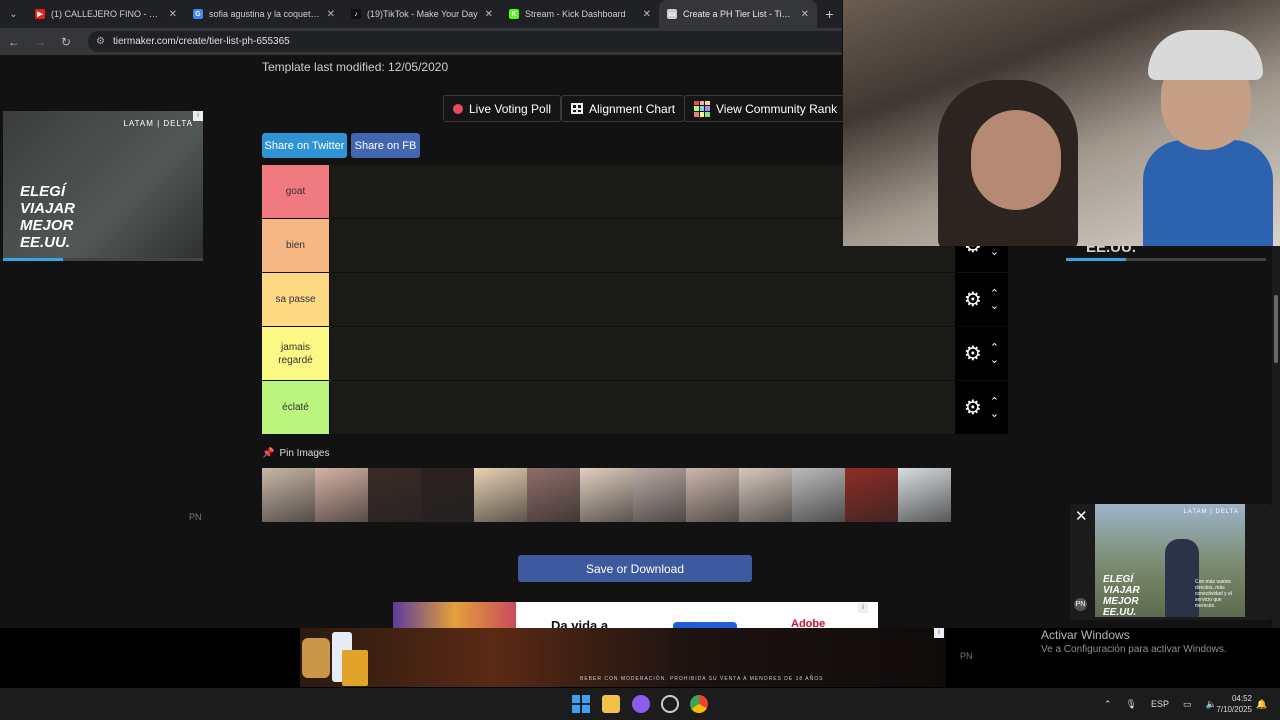  I want to click on pin-images-toggle: 📌 Pin Images, so click(295, 453).